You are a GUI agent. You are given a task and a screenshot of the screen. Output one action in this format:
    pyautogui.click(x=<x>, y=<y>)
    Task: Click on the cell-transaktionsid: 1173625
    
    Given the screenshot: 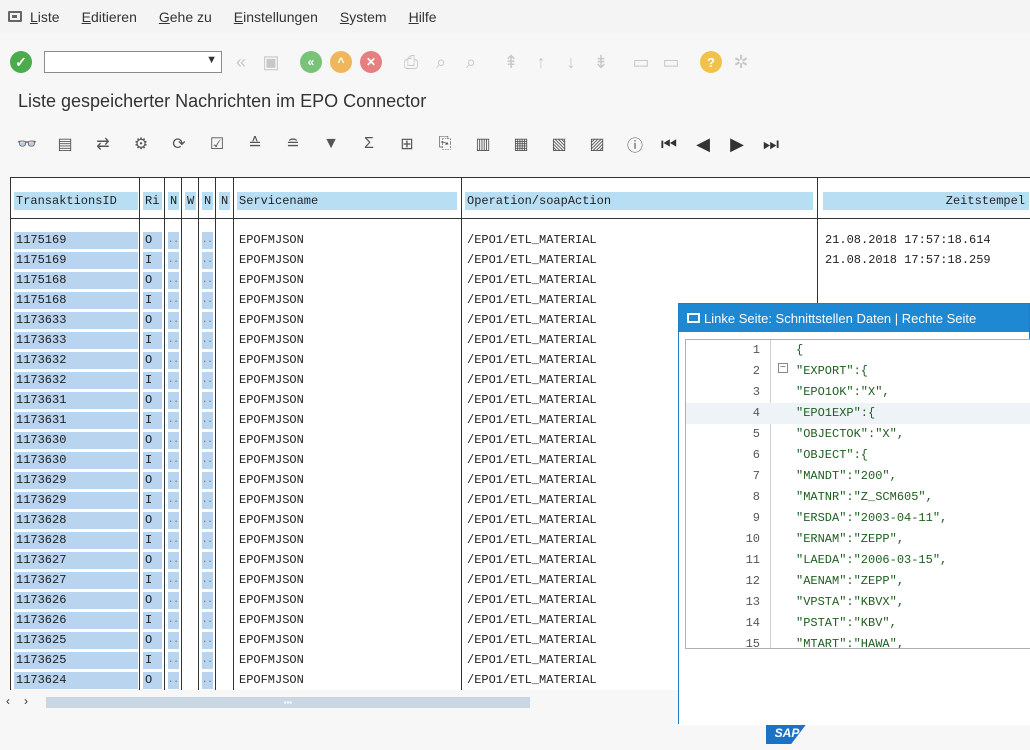 What is the action you would take?
    pyautogui.click(x=76, y=660)
    